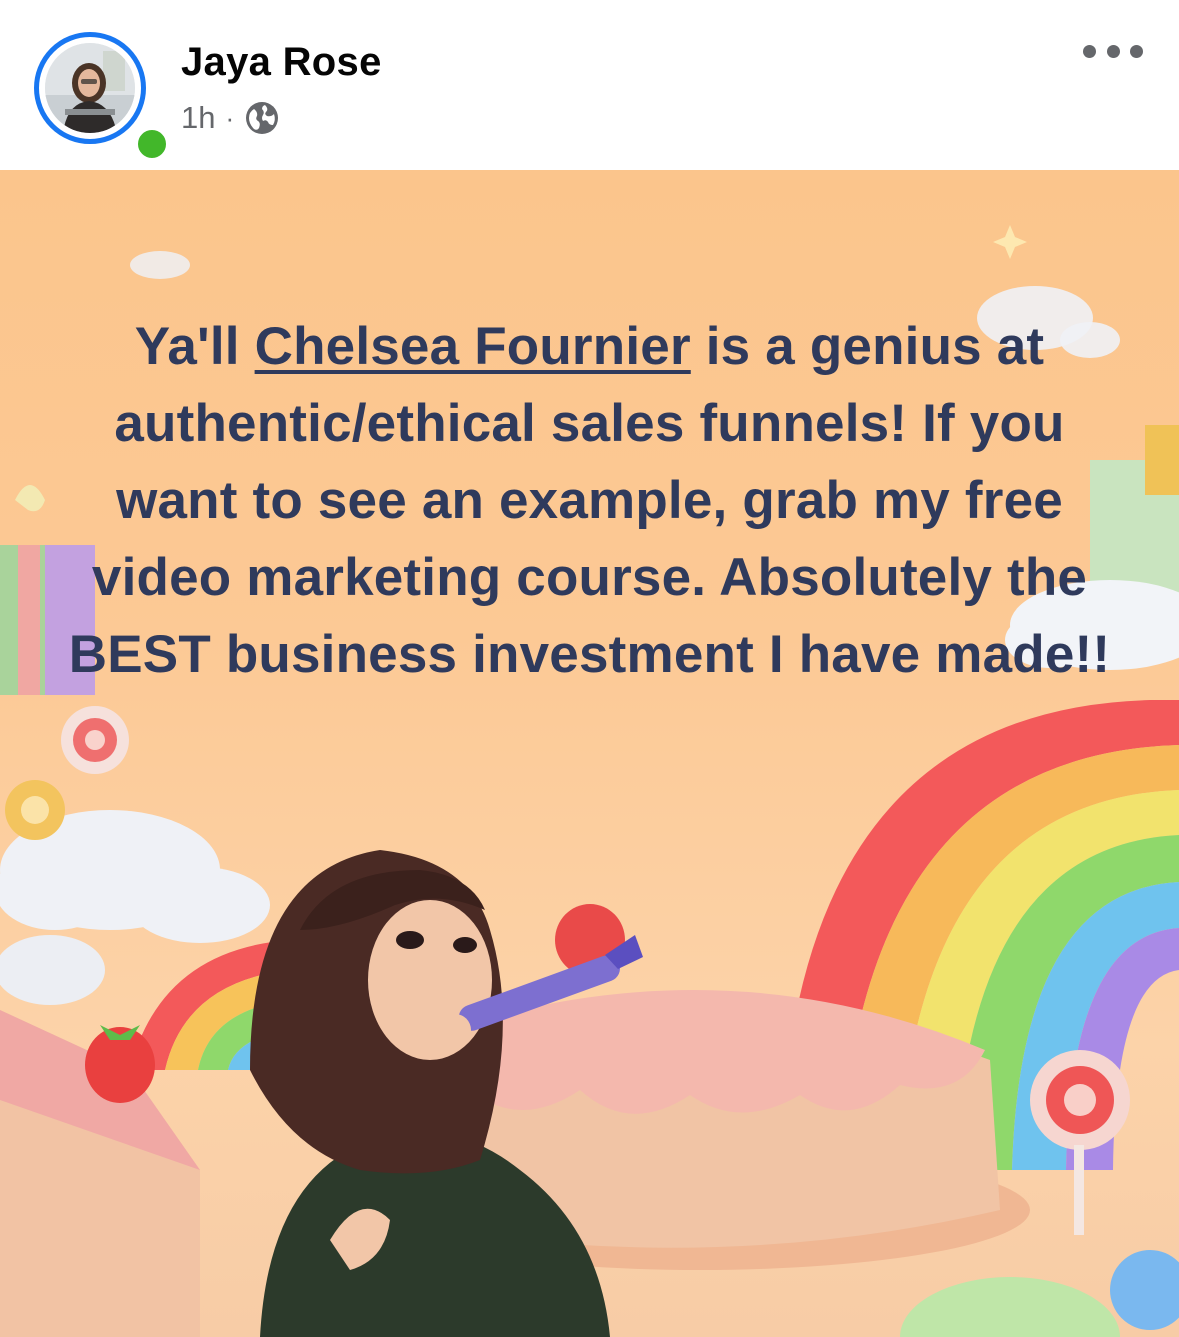 The height and width of the screenshot is (1337, 1179). Describe the element at coordinates (262, 118) in the screenshot. I see `globe-icon` at that location.